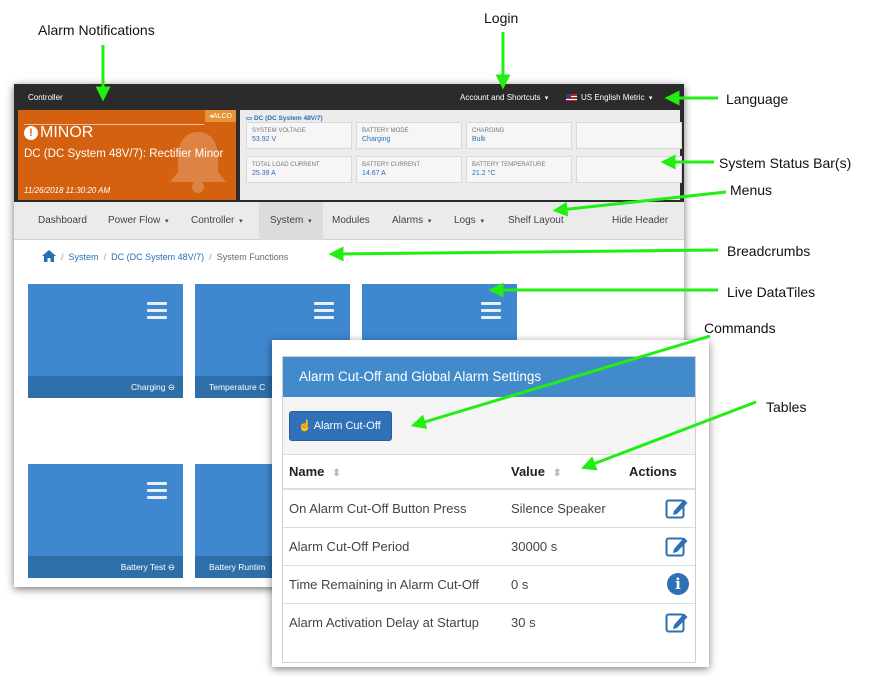 Image resolution: width=870 pixels, height=677 pixels. I want to click on nav-power-flow: Power Flow ▾, so click(138, 221).